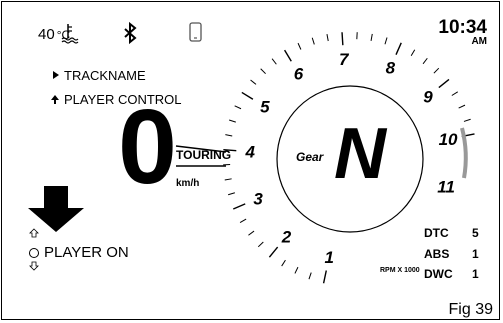  What do you see at coordinates (258, 198) in the screenshot?
I see `tachometer-number: 3` at bounding box center [258, 198].